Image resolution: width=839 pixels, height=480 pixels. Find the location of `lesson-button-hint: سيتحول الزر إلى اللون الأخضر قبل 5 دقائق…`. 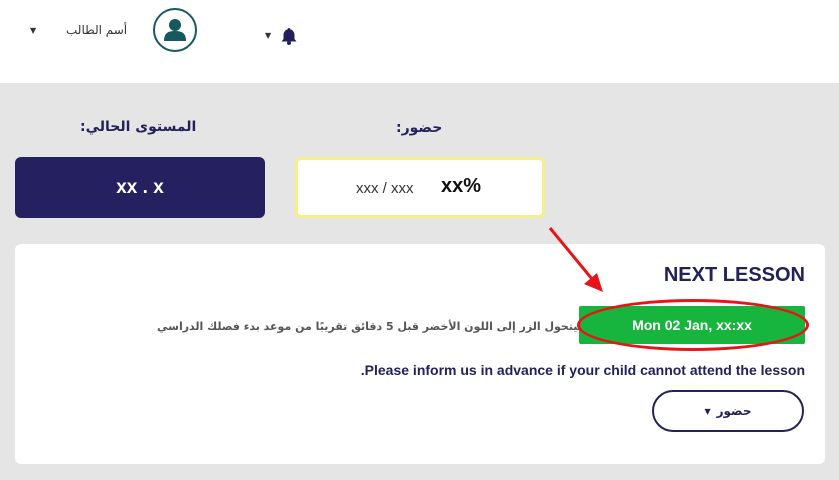

lesson-button-hint: سيتحول الزر إلى اللون الأخضر قبل 5 دقائق… is located at coordinates (373, 326).